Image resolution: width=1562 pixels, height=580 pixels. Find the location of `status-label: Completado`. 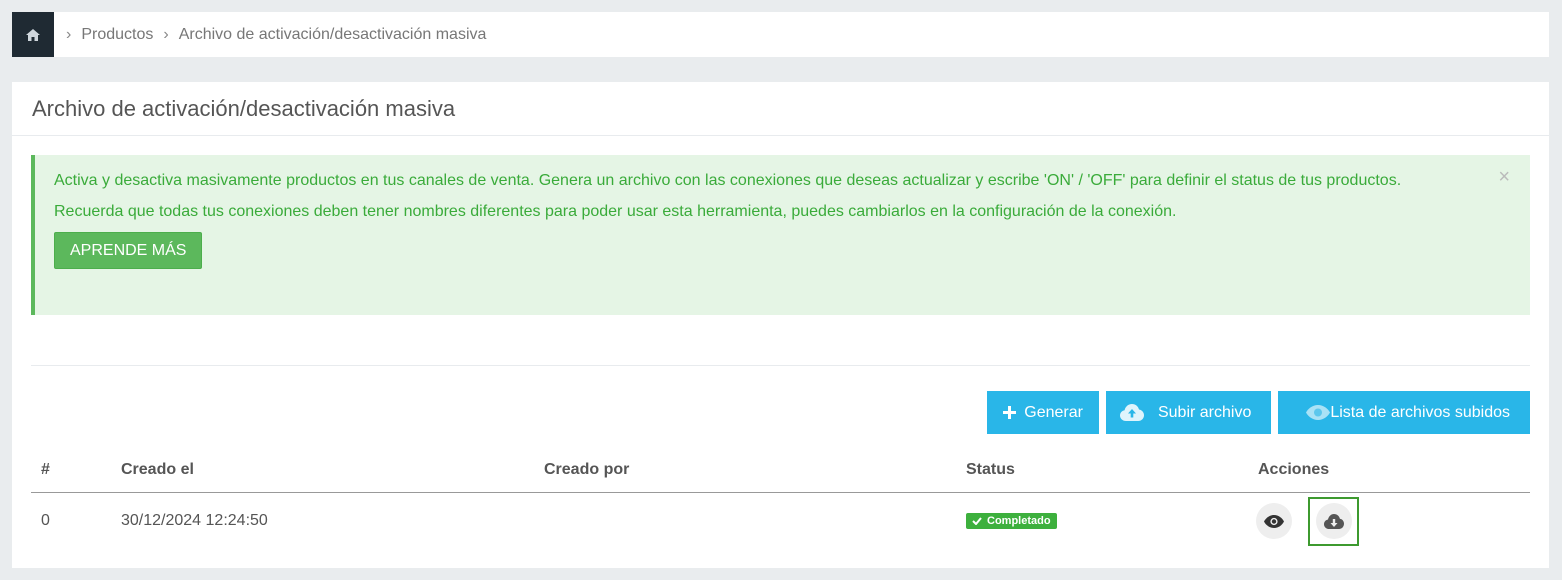

status-label: Completado is located at coordinates (1019, 521).